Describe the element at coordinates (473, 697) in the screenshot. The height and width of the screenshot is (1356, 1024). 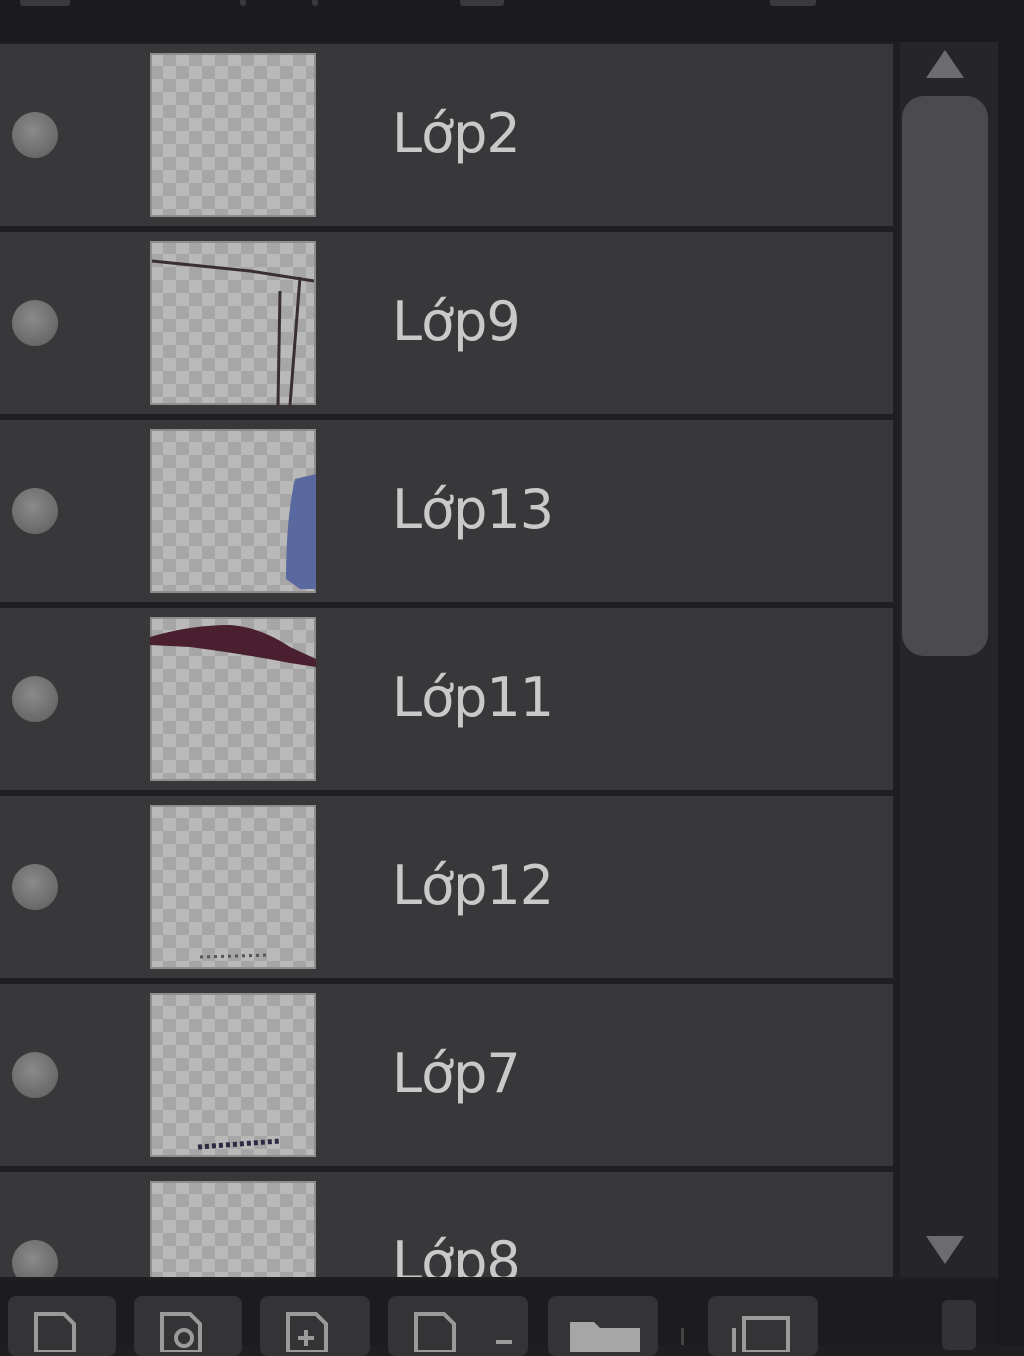
I see `layer-name: Lớp11` at that location.